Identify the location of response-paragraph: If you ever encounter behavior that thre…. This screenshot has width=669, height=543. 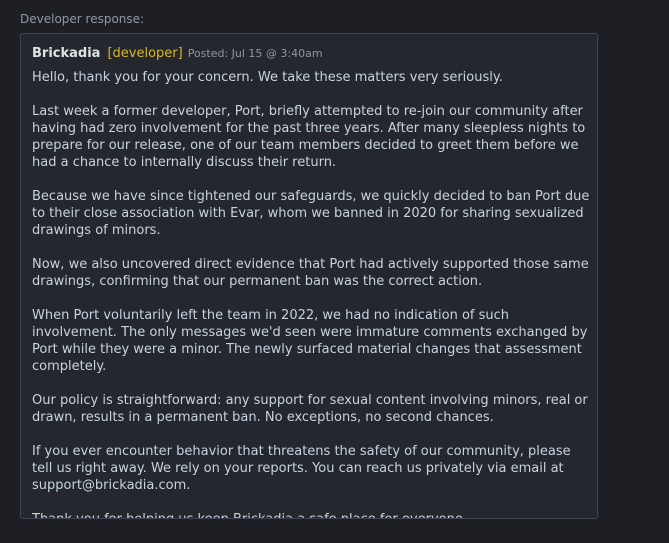
(301, 468).